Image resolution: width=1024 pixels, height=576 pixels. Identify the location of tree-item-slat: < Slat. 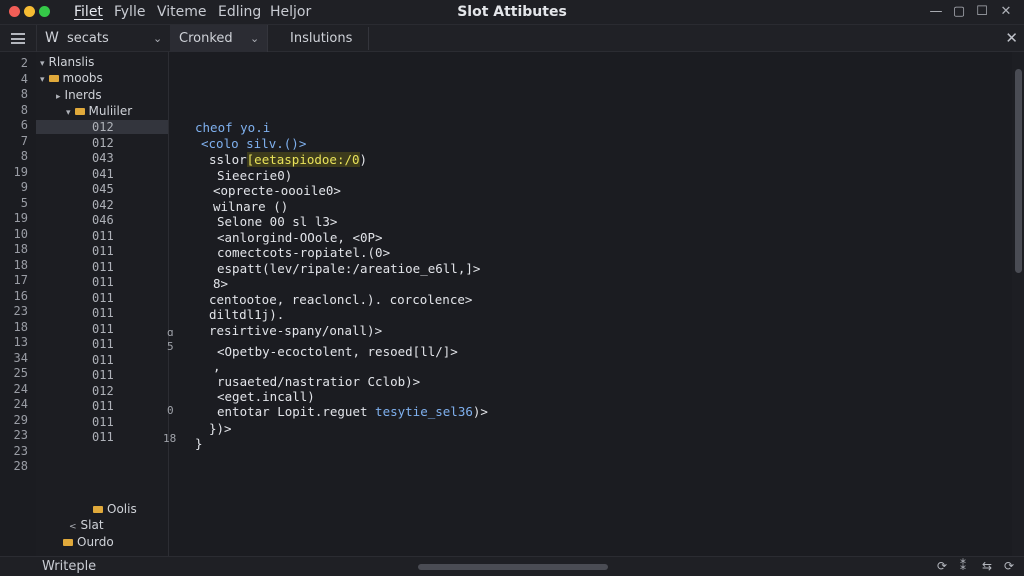
(86, 525).